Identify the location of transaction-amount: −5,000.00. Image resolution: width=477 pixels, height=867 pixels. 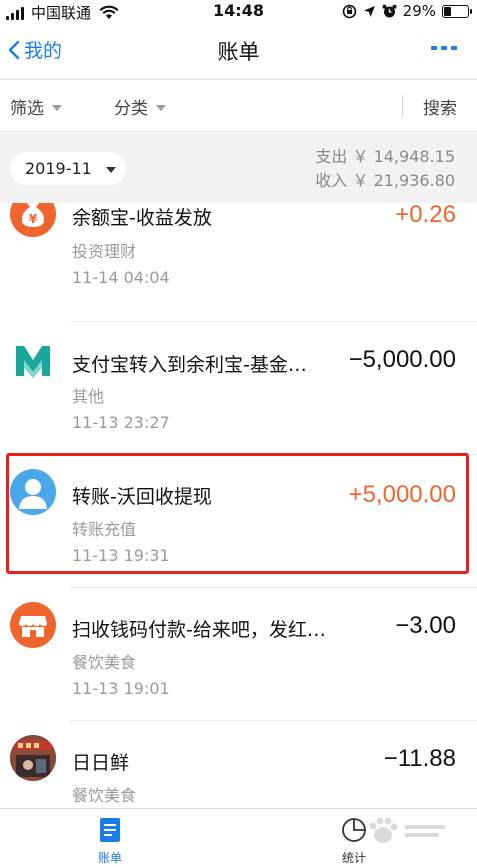
(402, 359).